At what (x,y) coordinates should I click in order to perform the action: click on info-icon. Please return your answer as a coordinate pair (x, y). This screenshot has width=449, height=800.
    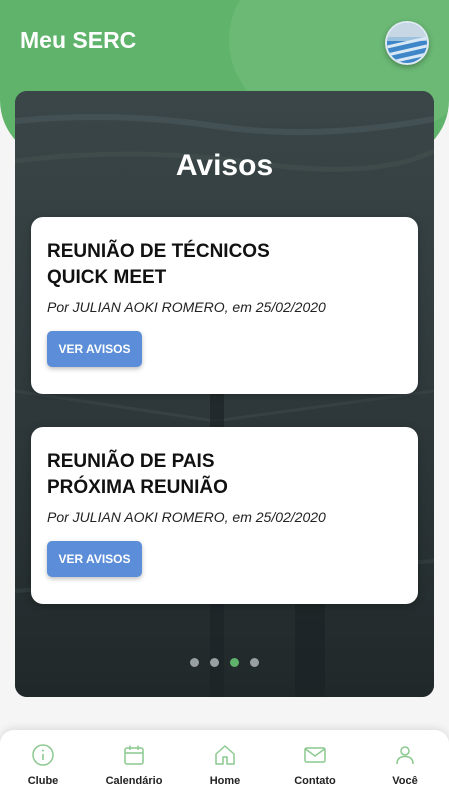
    Looking at the image, I should click on (43, 755).